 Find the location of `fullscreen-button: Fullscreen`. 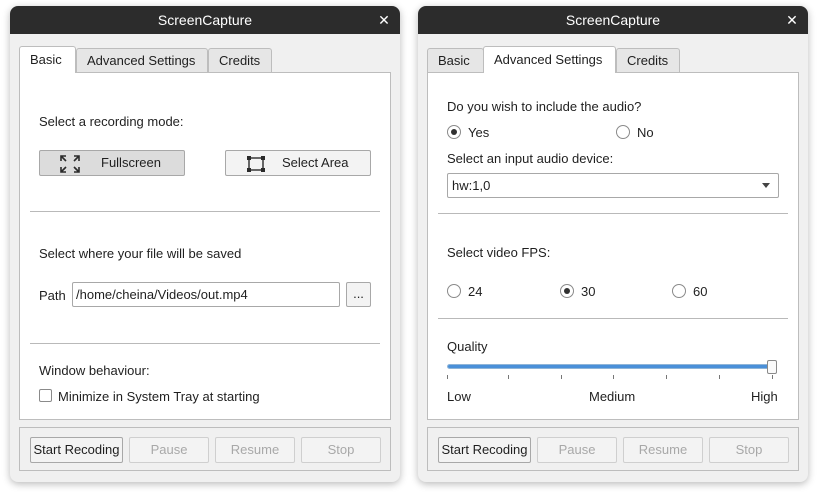

fullscreen-button: Fullscreen is located at coordinates (112, 163).